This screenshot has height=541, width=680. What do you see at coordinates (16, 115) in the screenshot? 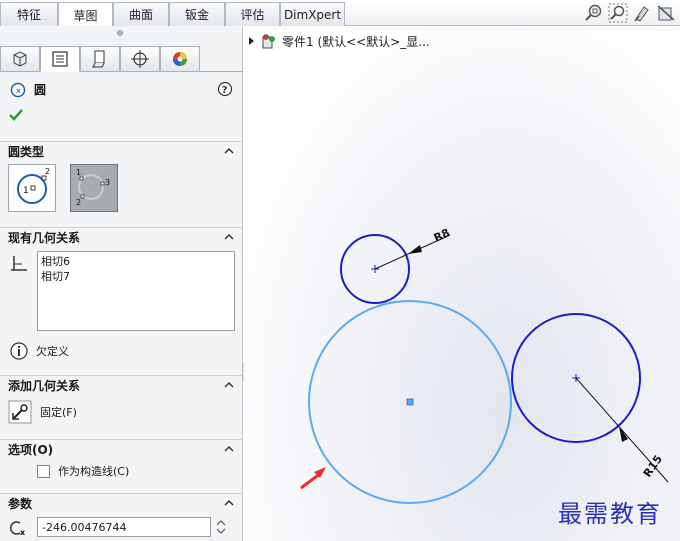
I see `confirm-check-icon` at bounding box center [16, 115].